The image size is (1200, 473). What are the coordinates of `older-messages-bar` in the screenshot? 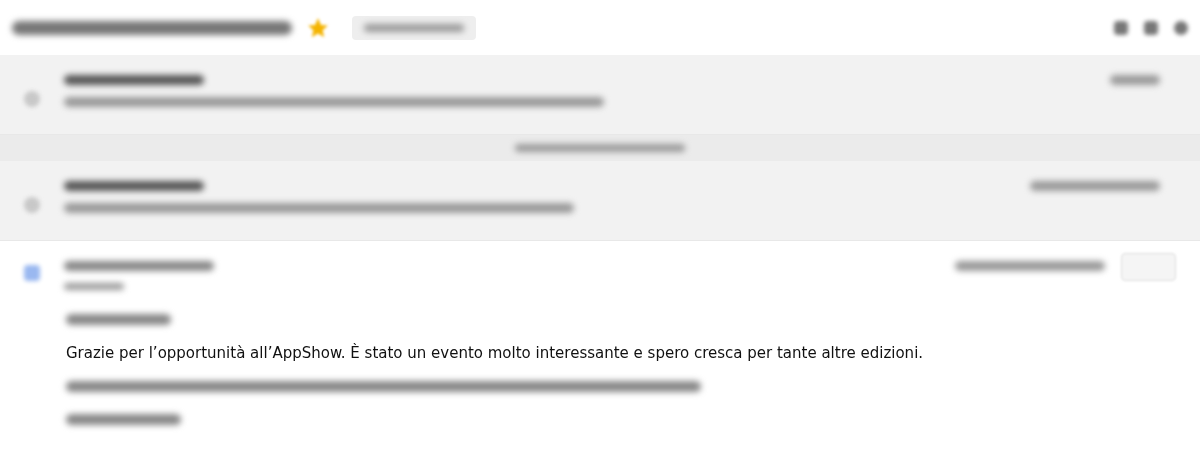 It's located at (600, 148).